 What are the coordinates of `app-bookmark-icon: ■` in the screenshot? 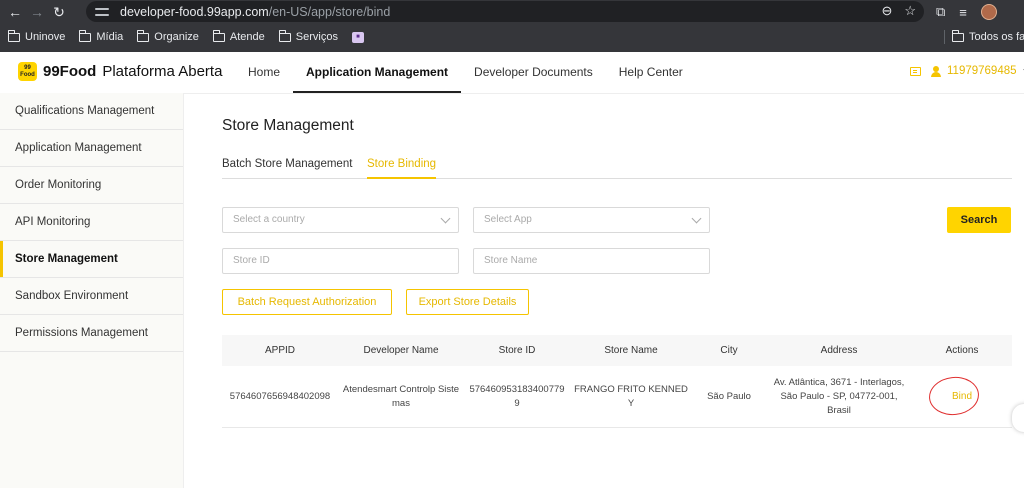 It's located at (357, 37).